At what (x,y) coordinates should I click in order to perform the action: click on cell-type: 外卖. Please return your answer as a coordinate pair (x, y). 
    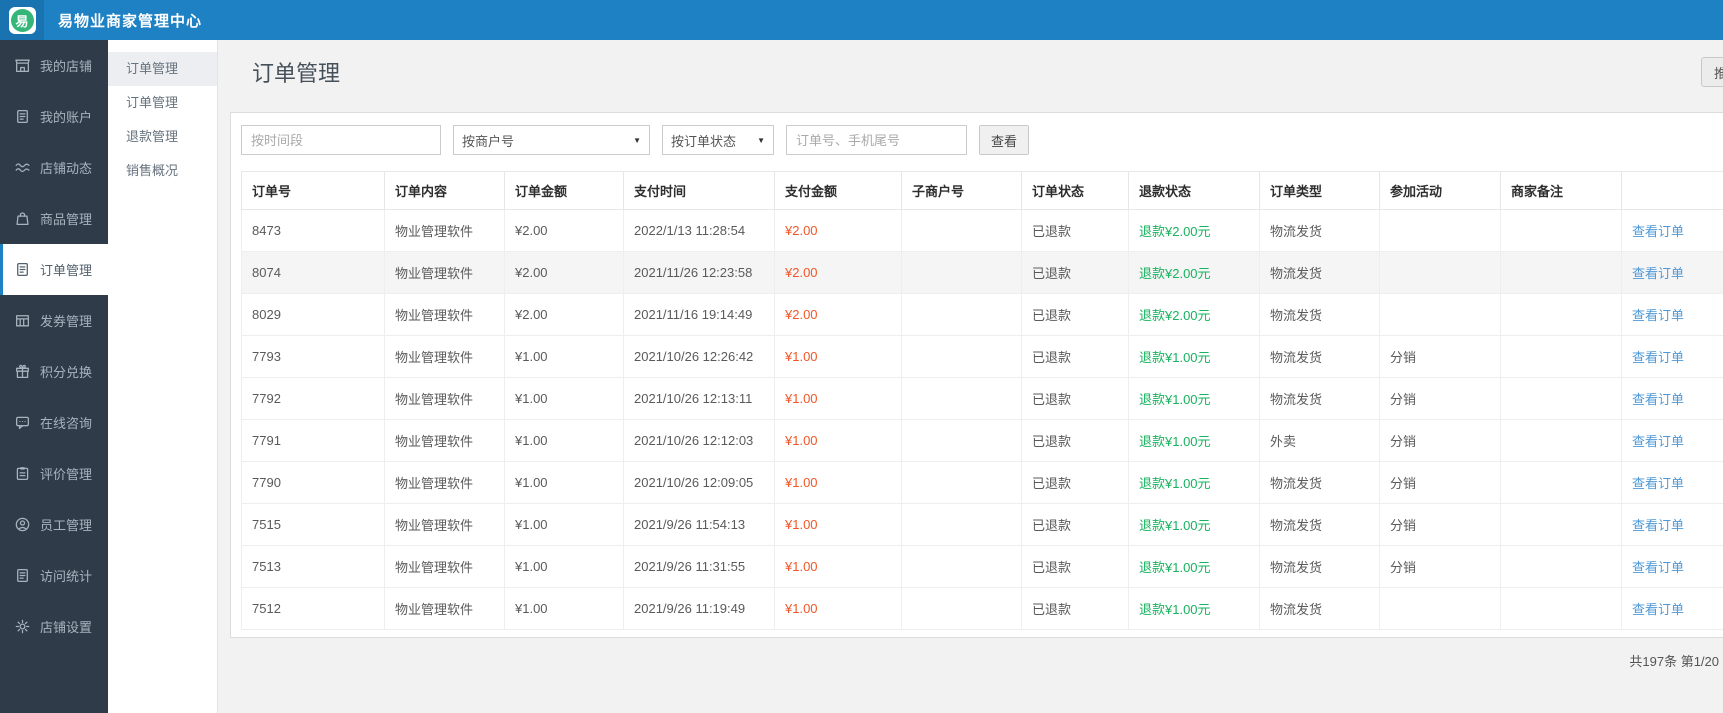
    Looking at the image, I should click on (1319, 440).